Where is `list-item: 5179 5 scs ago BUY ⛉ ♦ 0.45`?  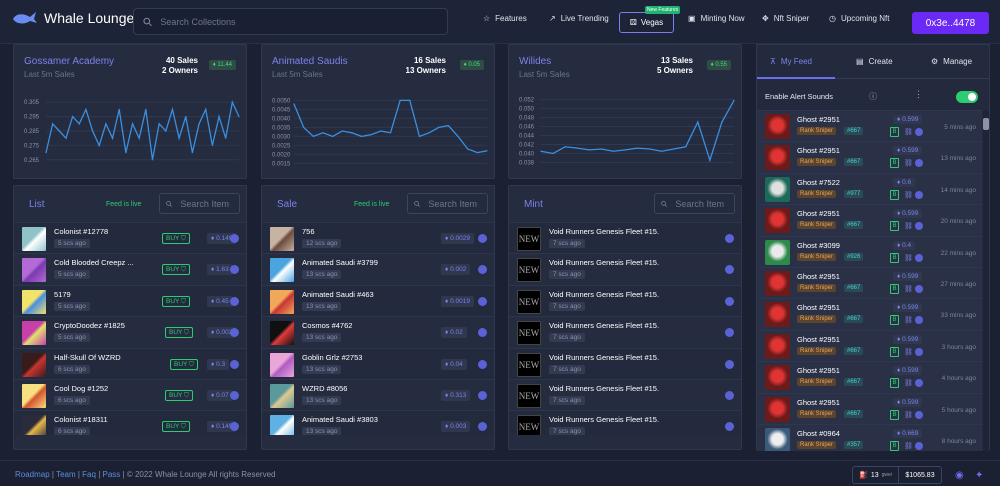 list-item: 5179 5 scs ago BUY ⛉ ♦ 0.45 is located at coordinates (130, 300).